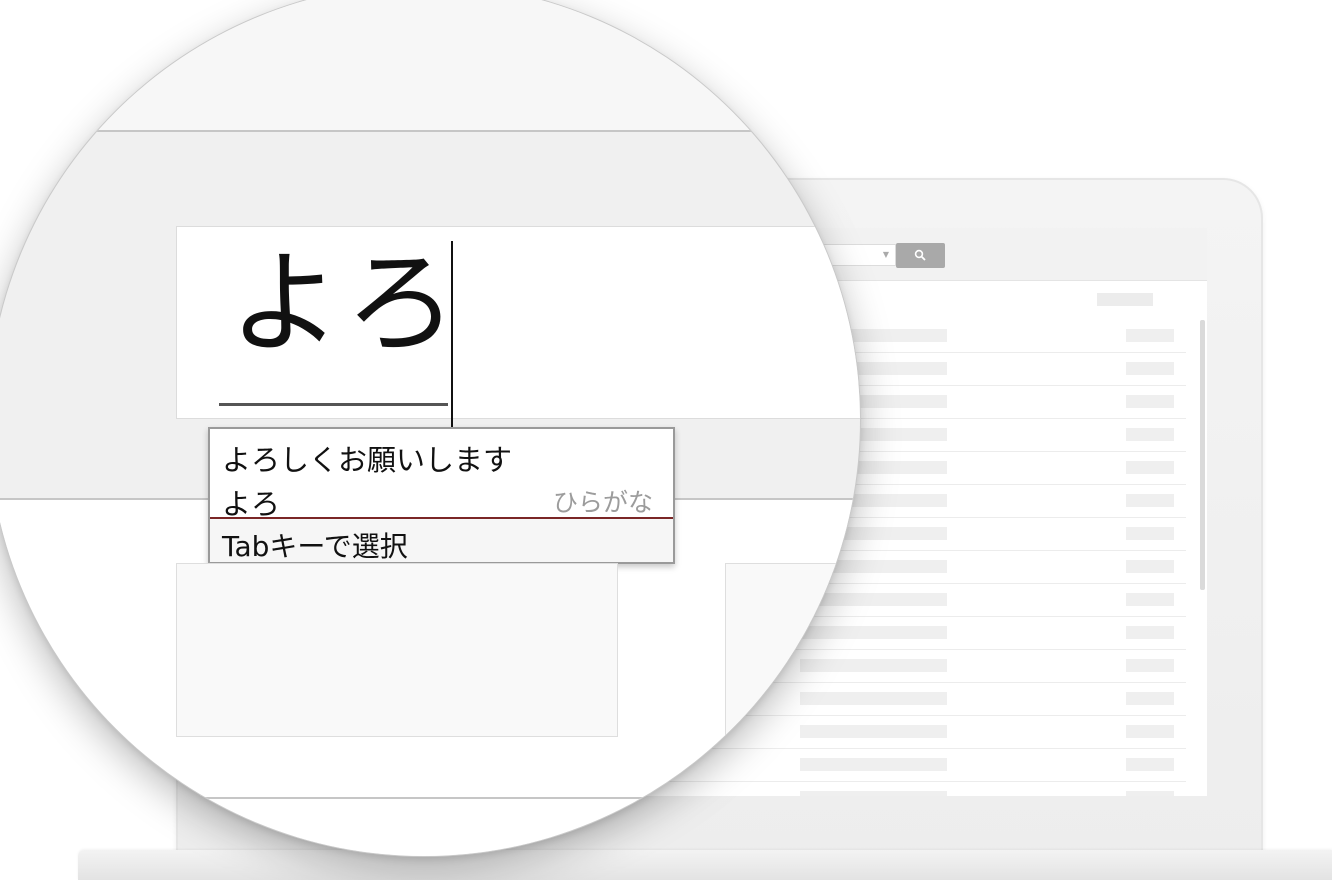  I want to click on popup-footer: Tabキーで選択, so click(441, 541).